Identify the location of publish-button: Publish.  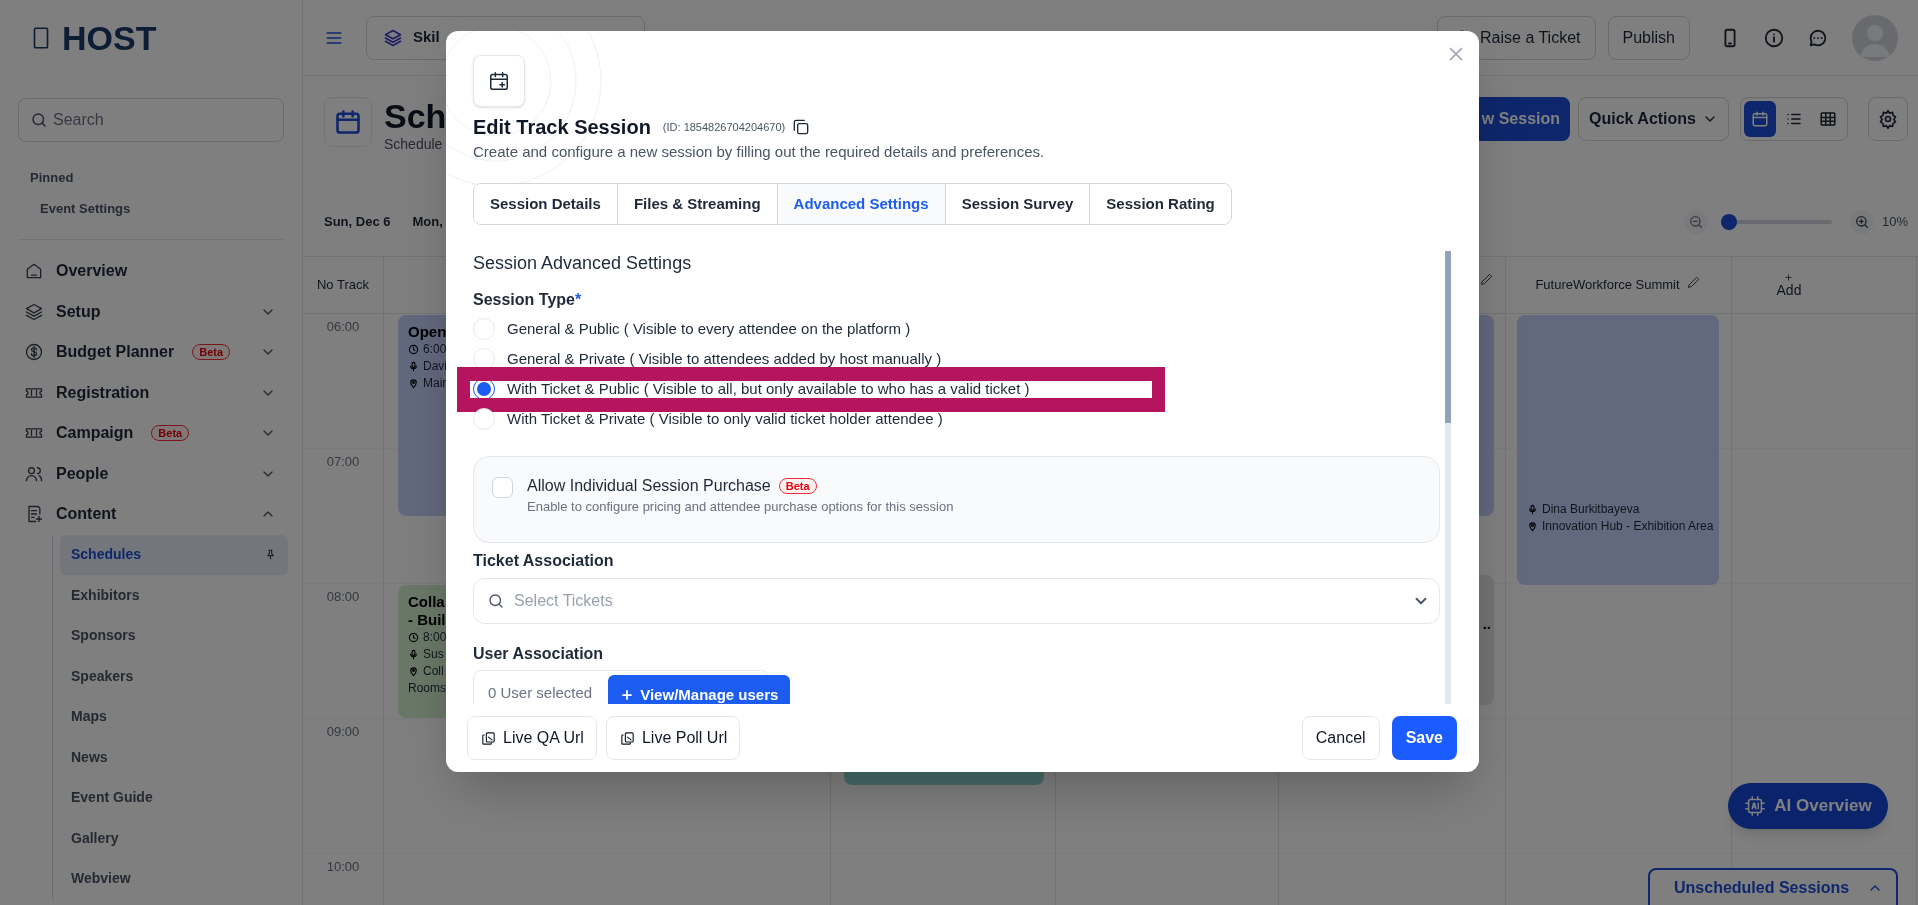
(1648, 37).